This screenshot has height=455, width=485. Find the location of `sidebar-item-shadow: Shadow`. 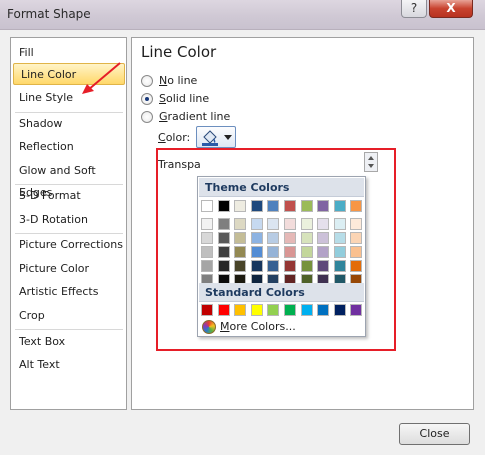

sidebar-item-shadow: Shadow is located at coordinates (69, 124).